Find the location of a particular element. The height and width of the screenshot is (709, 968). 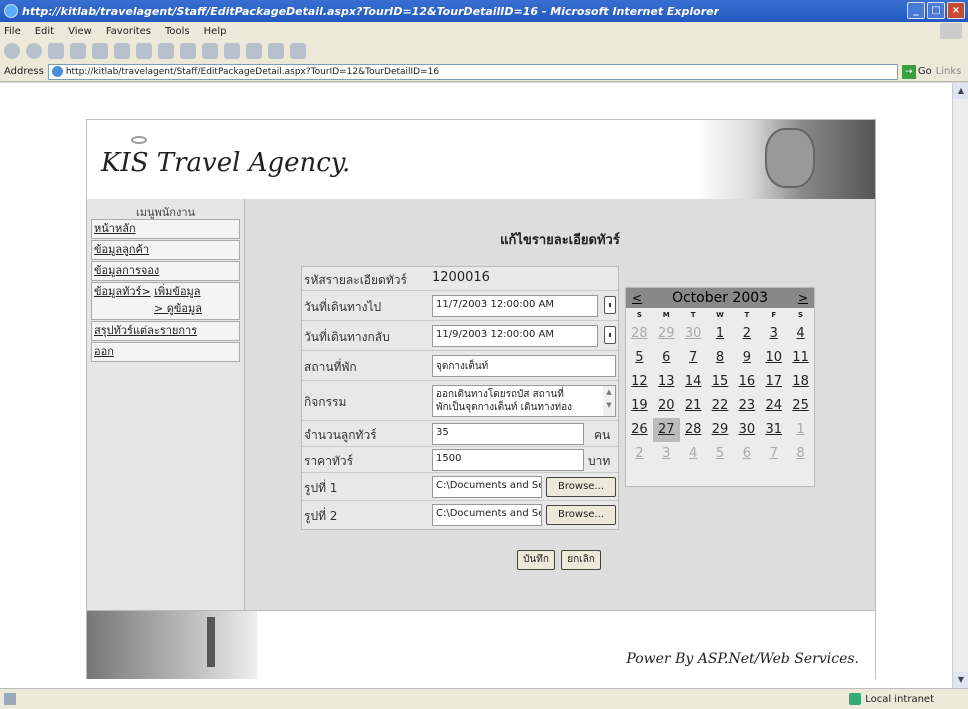

calendar-prev-button: < is located at coordinates (637, 298).